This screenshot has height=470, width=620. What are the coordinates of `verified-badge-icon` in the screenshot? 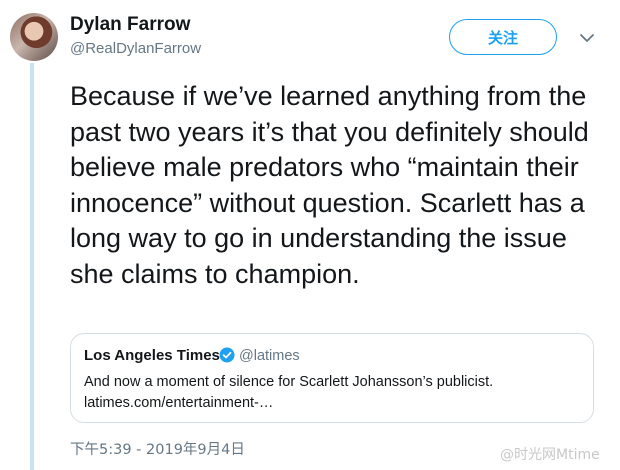 It's located at (227, 355).